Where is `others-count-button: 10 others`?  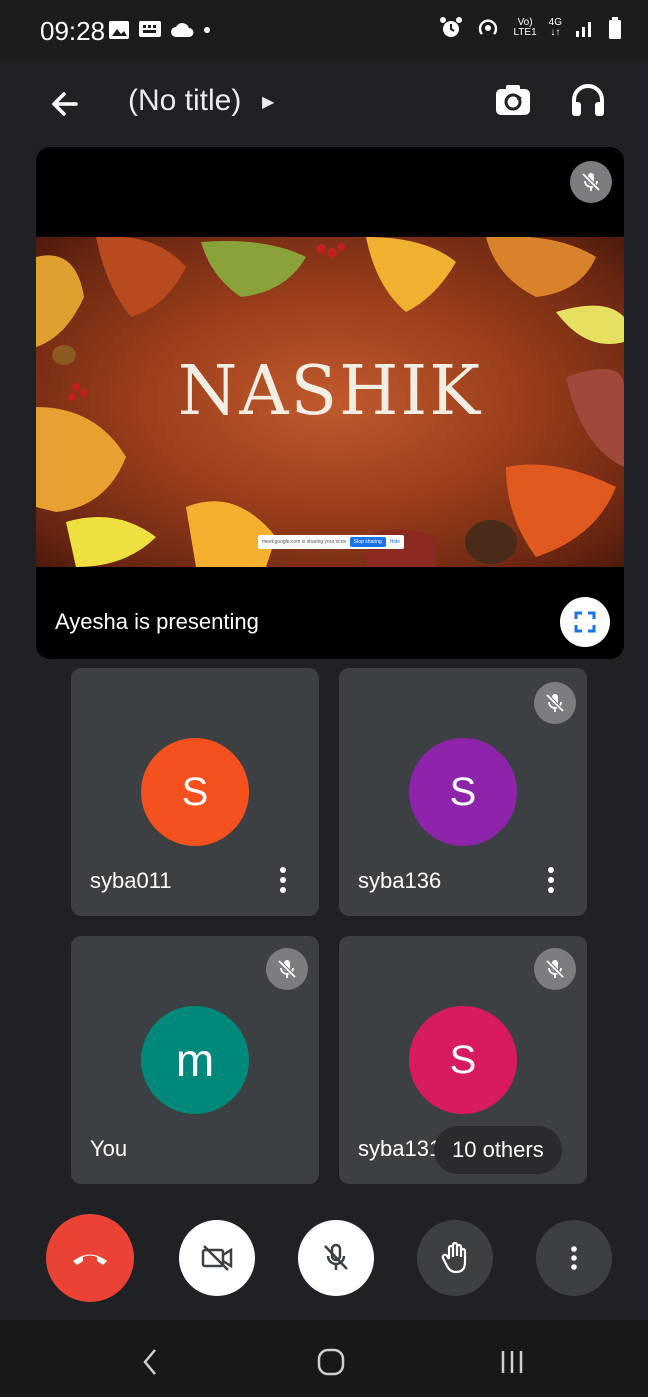 others-count-button: 10 others is located at coordinates (498, 1150).